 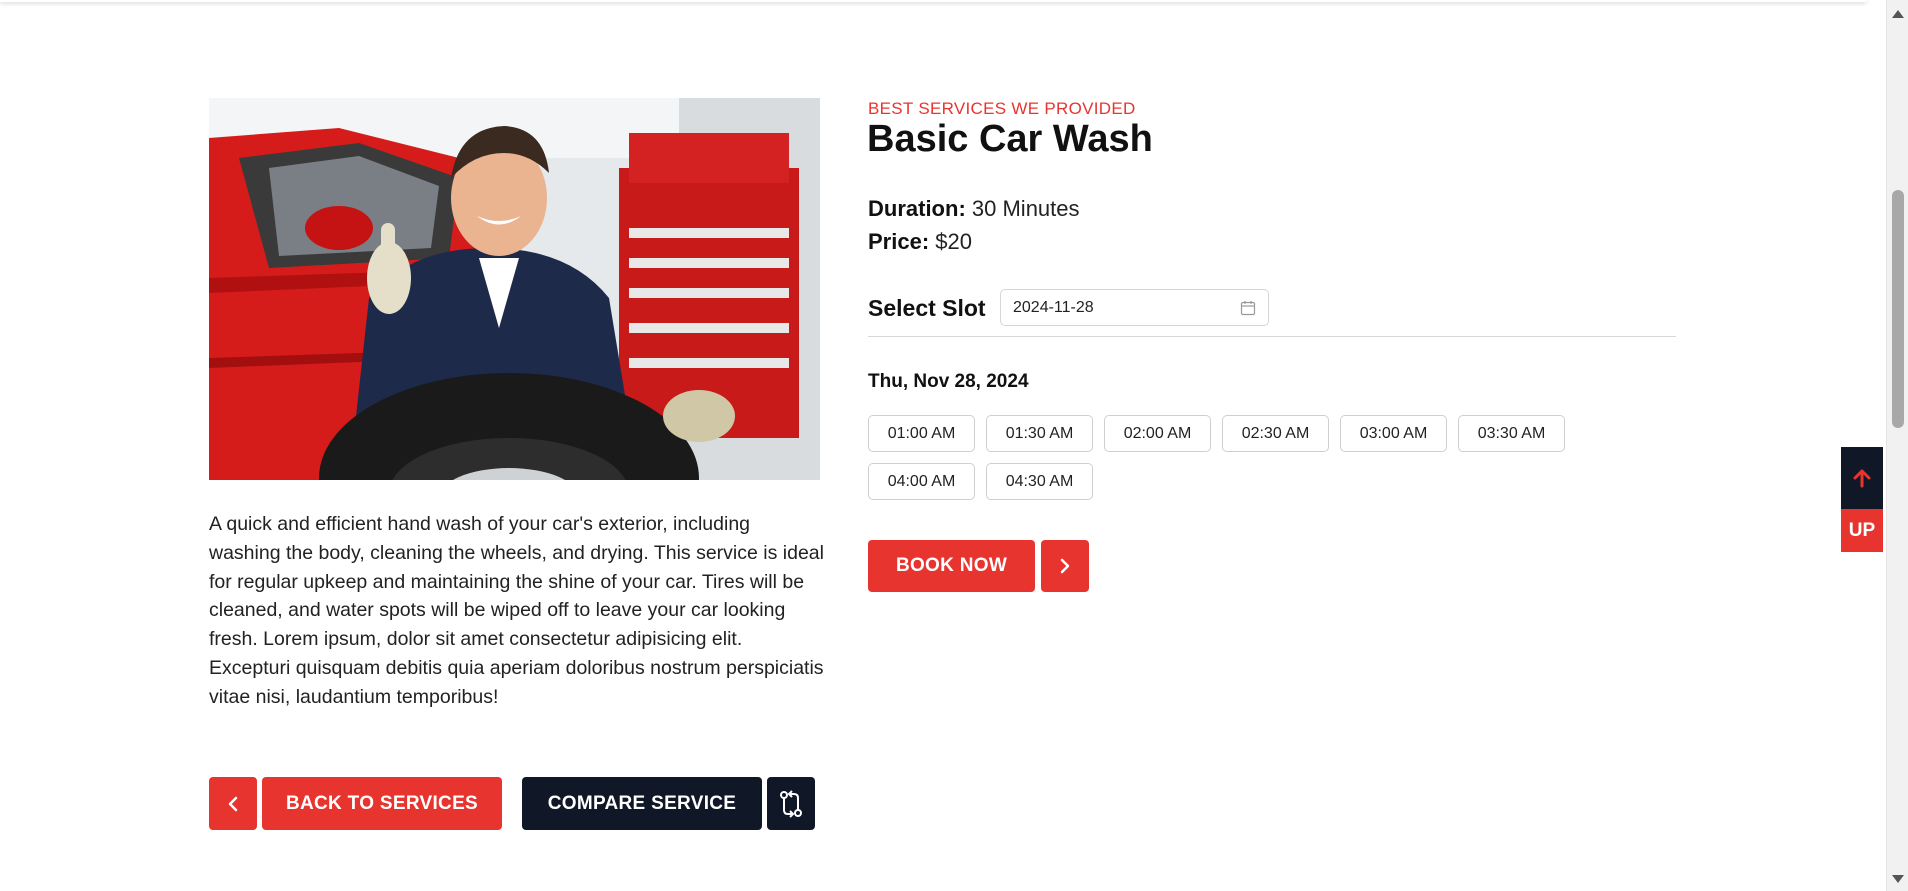 I want to click on slot-divider, so click(x=1272, y=336).